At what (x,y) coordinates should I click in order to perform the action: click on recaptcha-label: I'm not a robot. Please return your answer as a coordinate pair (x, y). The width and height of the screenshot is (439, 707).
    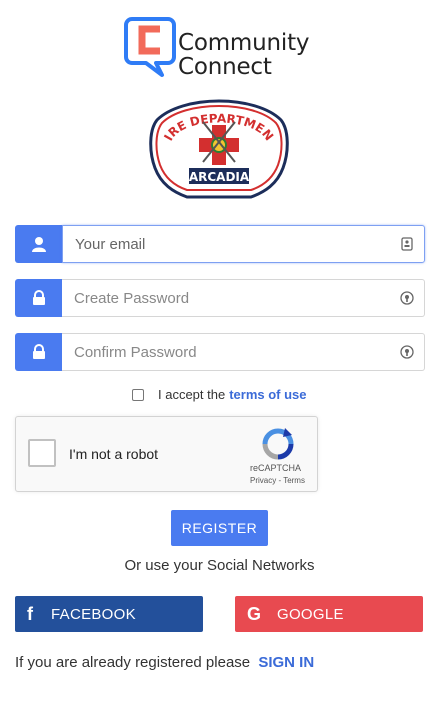
    Looking at the image, I should click on (114, 454).